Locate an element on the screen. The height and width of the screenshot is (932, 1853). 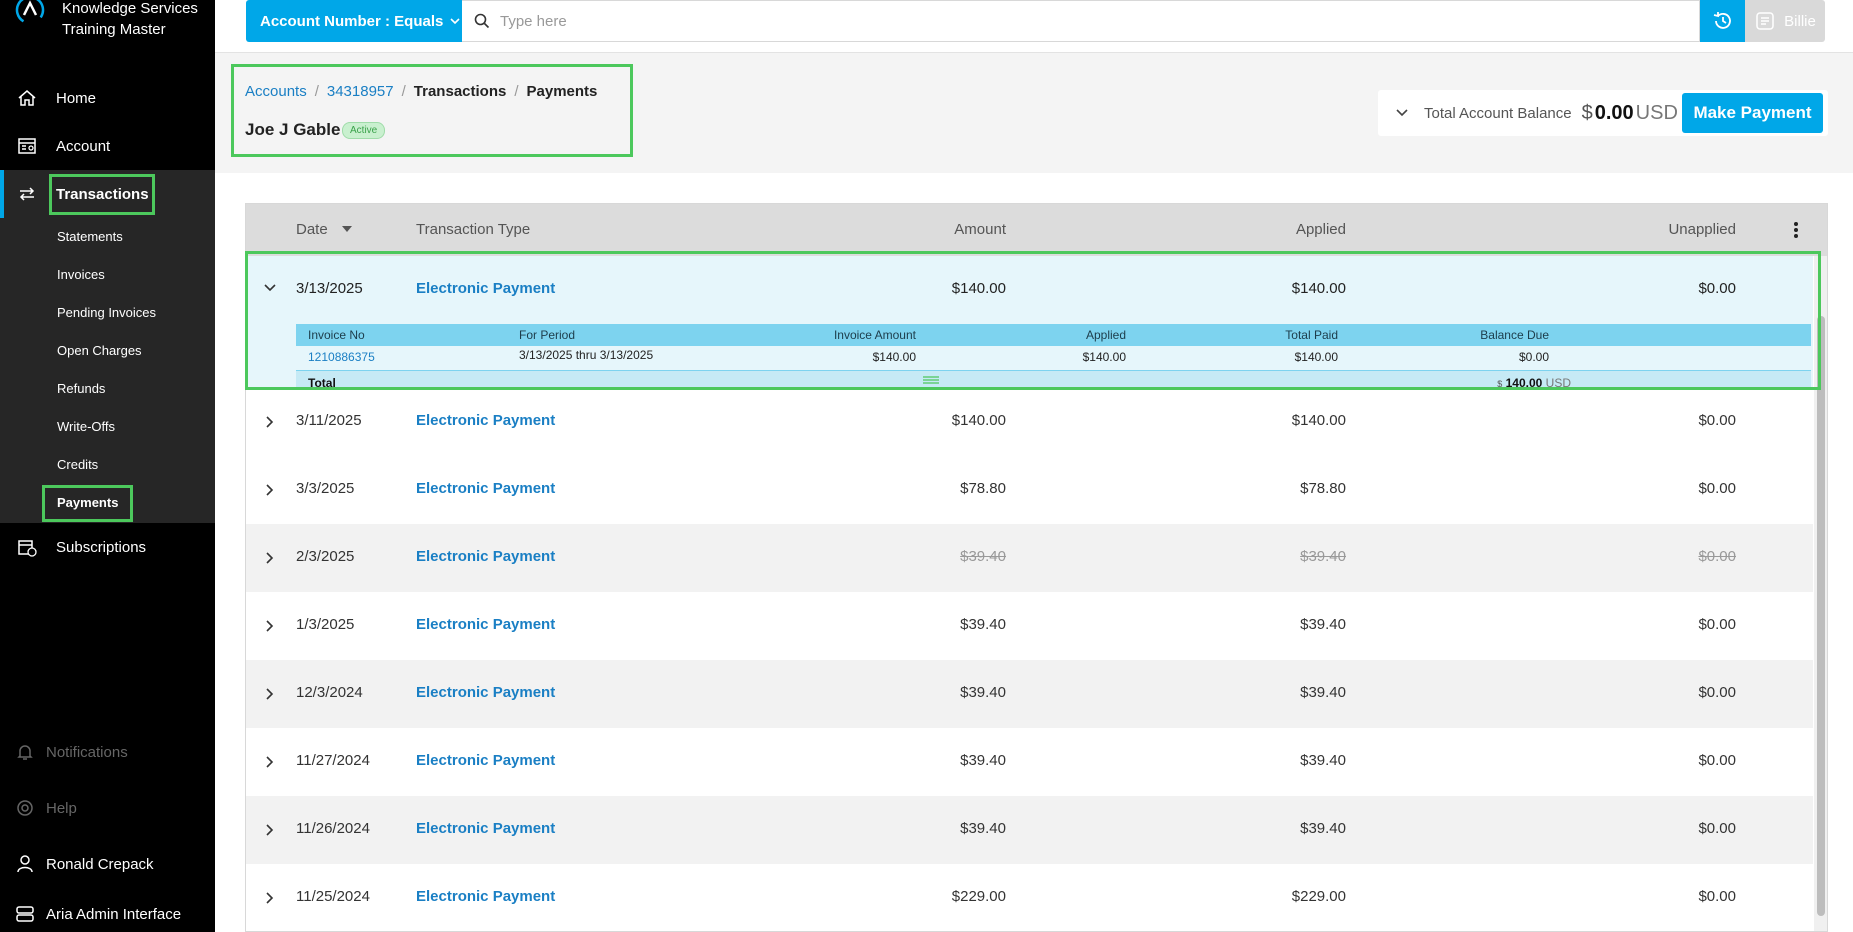
transactions-icon is located at coordinates (27, 194).